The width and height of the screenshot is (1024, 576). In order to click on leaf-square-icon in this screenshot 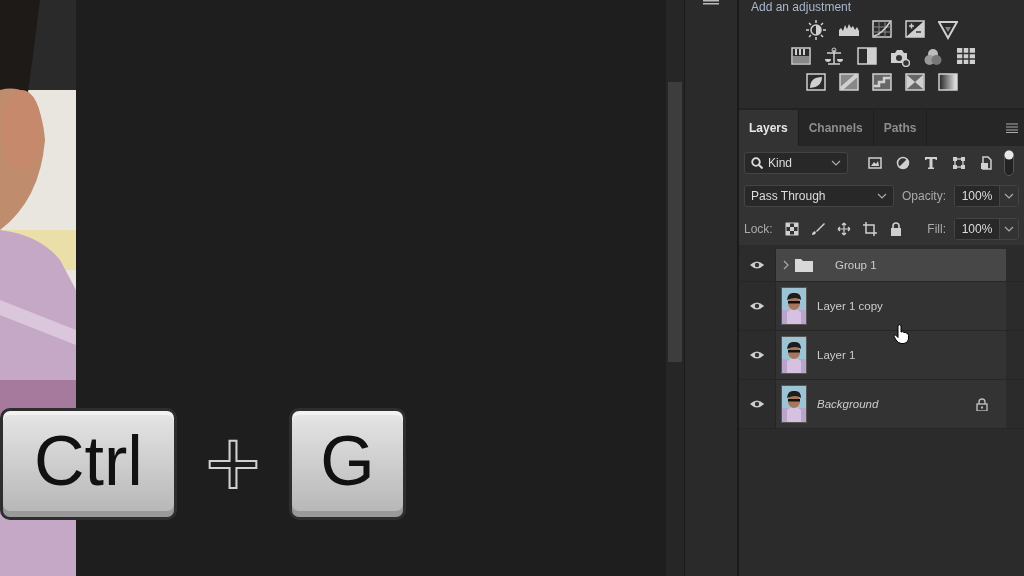, I will do `click(815, 83)`.